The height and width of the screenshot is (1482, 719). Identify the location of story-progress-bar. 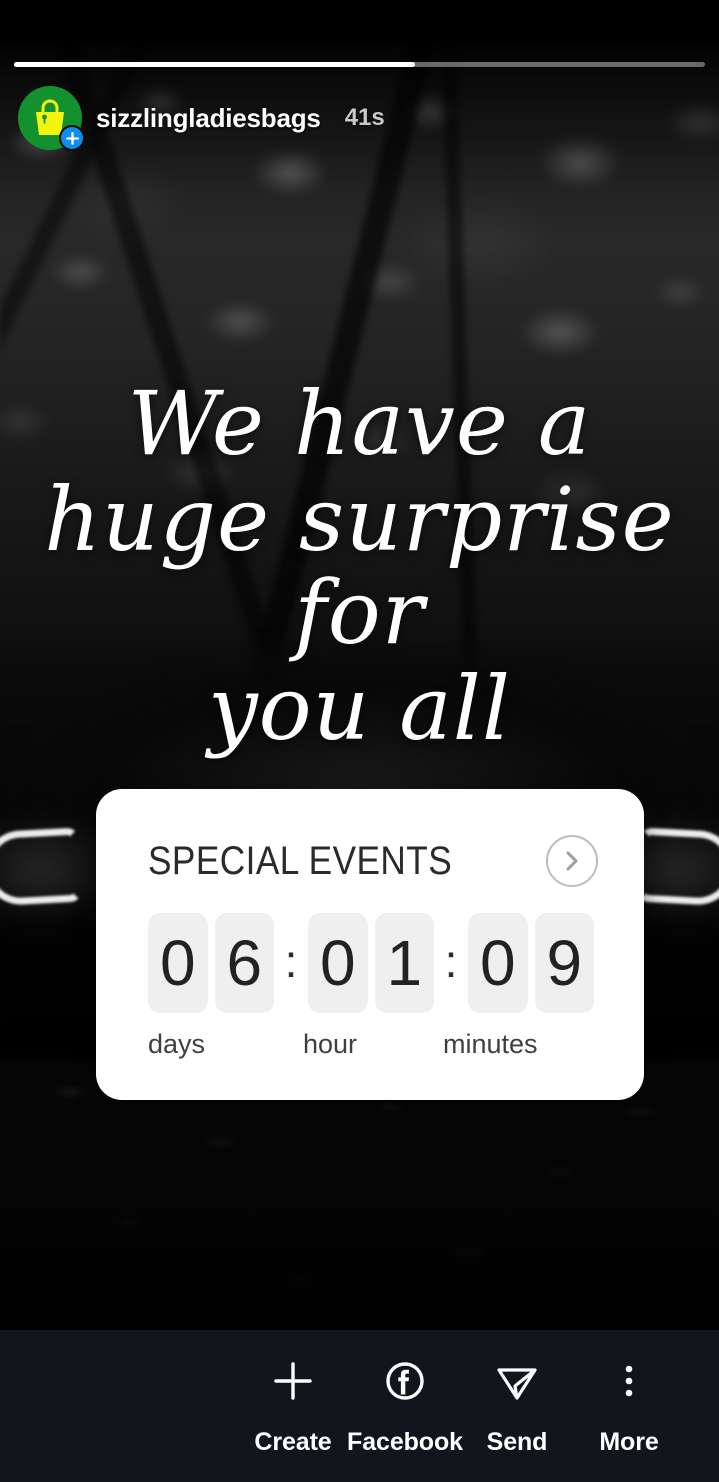
(359, 64).